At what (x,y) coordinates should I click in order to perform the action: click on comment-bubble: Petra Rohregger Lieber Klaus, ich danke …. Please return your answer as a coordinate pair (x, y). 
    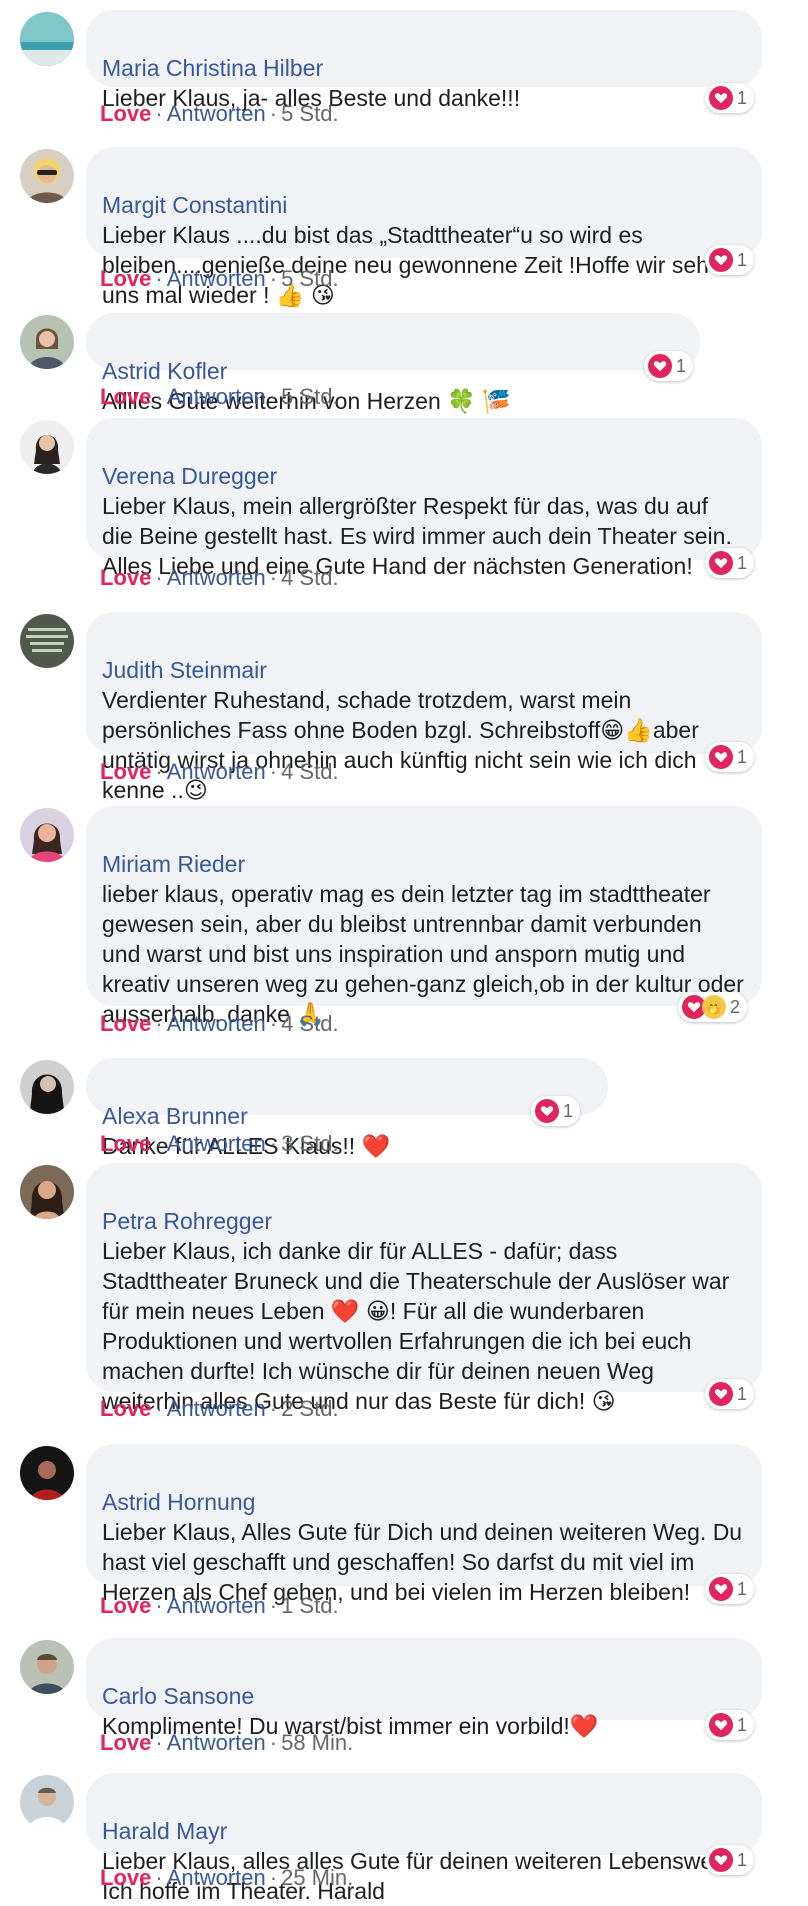
    Looking at the image, I should click on (424, 1288).